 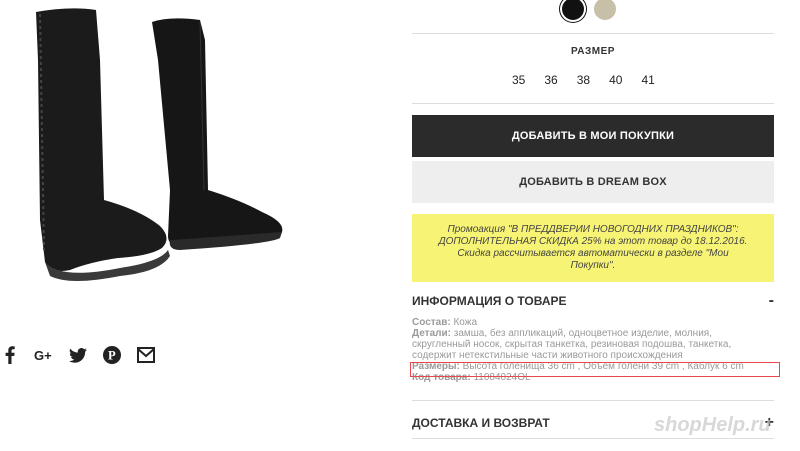 What do you see at coordinates (431, 333) in the screenshot?
I see `details-label: Детали:` at bounding box center [431, 333].